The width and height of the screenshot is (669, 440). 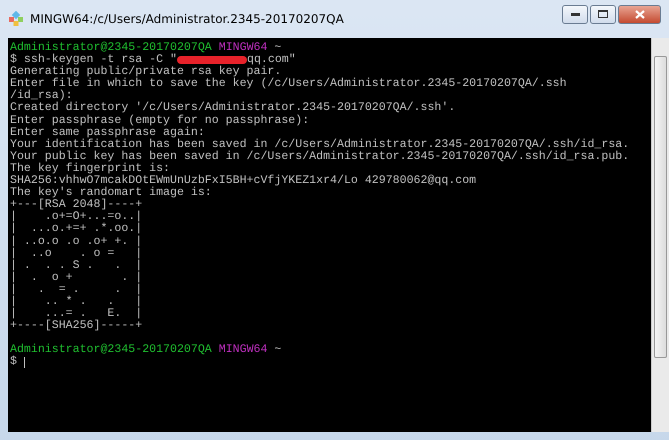 What do you see at coordinates (41, 96) in the screenshot?
I see `output-line: /id_rsa):` at bounding box center [41, 96].